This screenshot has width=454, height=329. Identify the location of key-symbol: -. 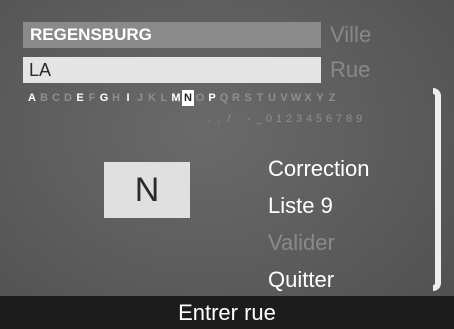
(249, 119).